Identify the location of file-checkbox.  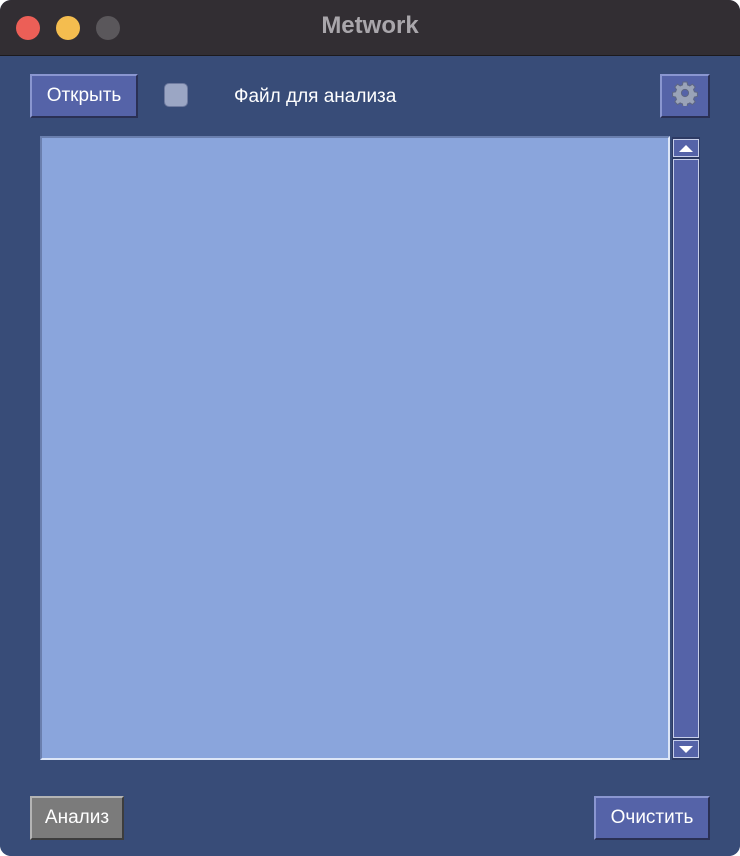
(176, 95).